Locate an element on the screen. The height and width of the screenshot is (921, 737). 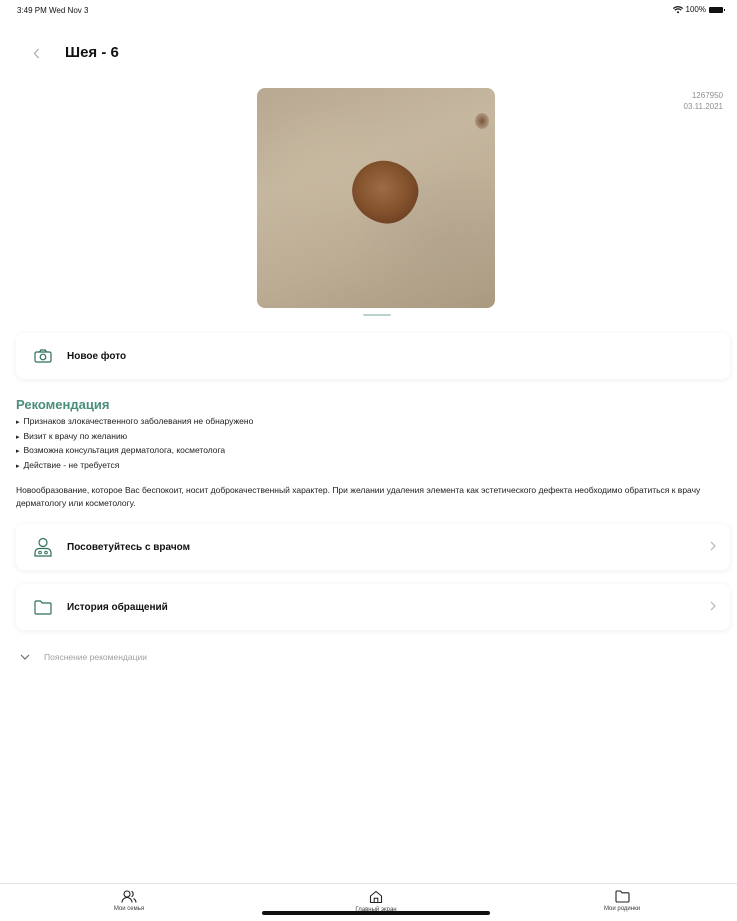
status-bar: 3:49 PM Wed Nov 3 100% is located at coordinates (368, 11).